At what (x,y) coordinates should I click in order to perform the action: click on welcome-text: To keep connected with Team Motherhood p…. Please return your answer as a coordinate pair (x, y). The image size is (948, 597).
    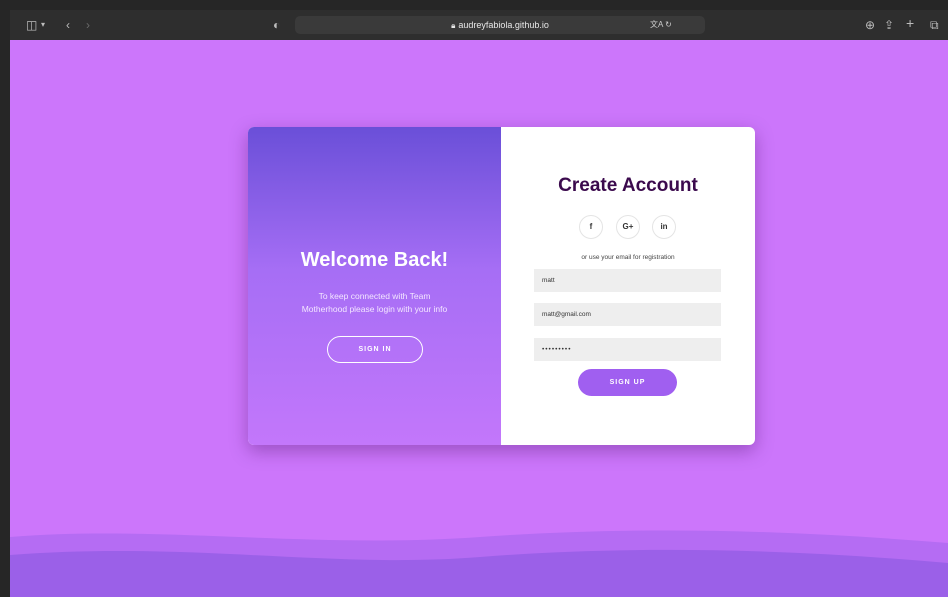
    Looking at the image, I should click on (374, 303).